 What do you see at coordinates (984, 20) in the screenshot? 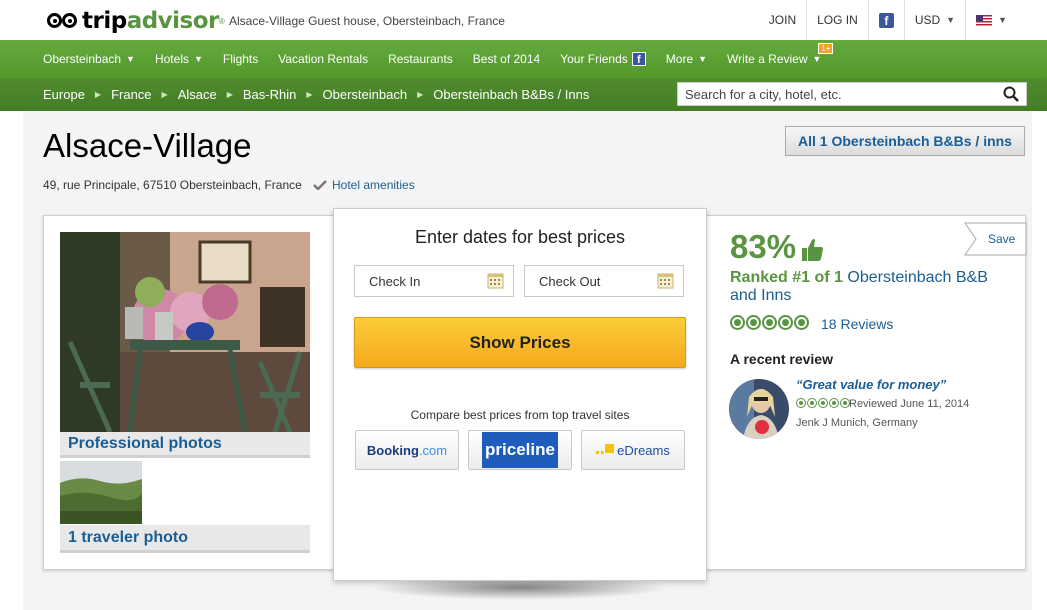
I see `us-flag-icon` at bounding box center [984, 20].